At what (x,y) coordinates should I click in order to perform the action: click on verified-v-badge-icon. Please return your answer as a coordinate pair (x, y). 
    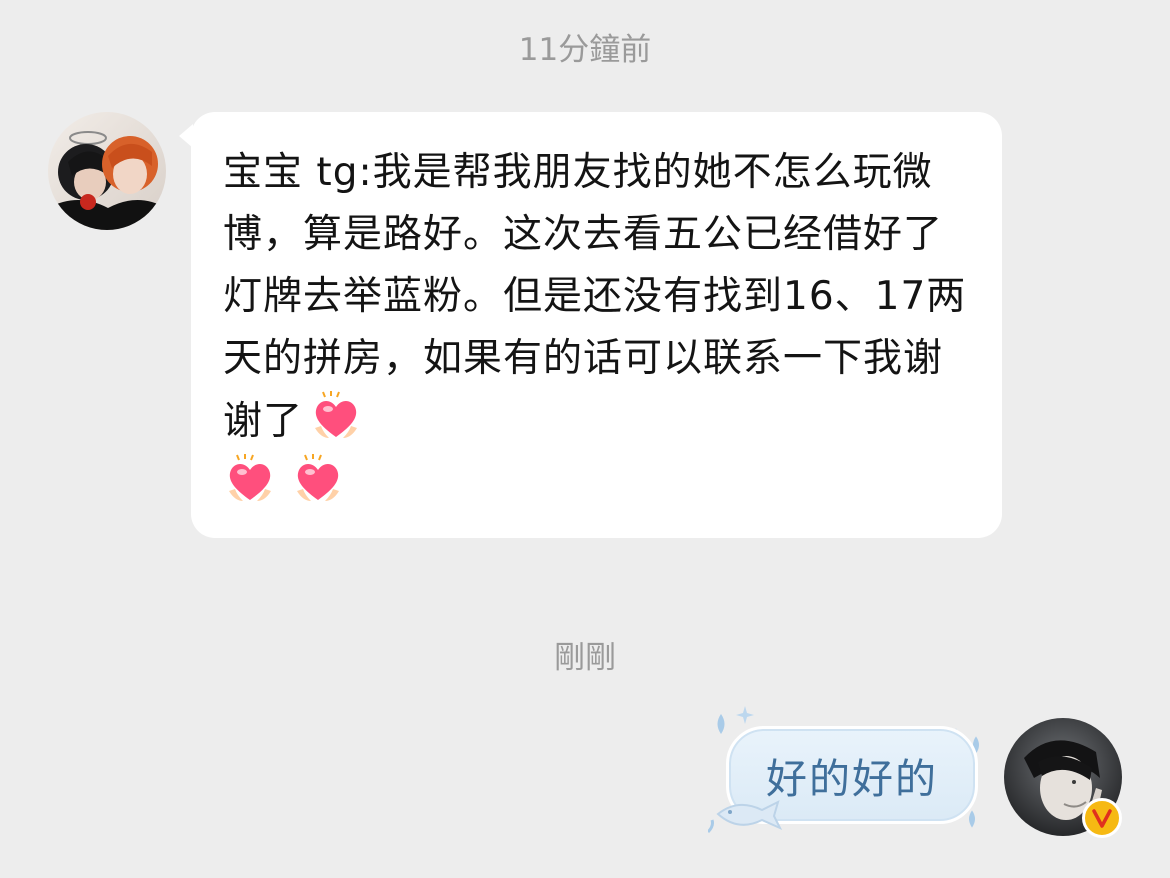
    Looking at the image, I should click on (1102, 818).